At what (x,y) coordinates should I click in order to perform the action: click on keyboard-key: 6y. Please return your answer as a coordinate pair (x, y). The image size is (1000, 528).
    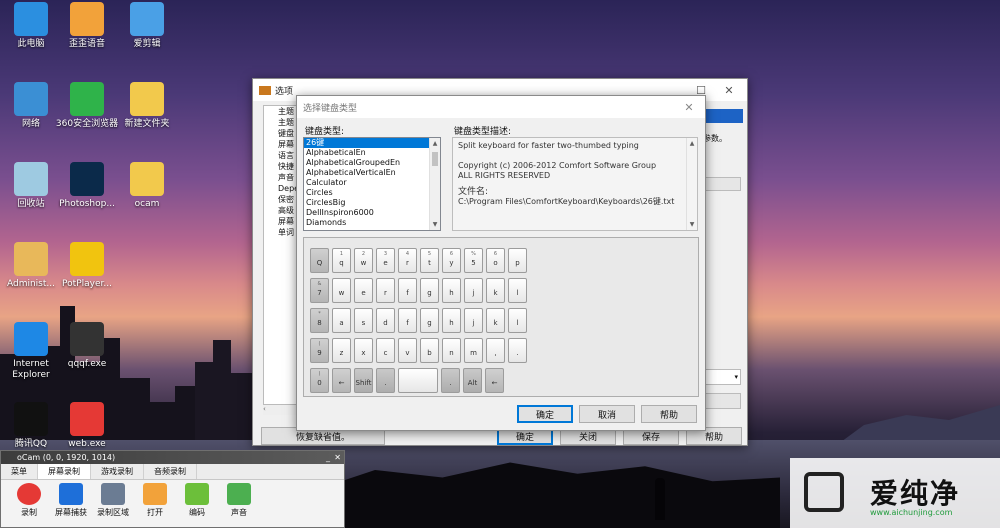
    Looking at the image, I should click on (451, 260).